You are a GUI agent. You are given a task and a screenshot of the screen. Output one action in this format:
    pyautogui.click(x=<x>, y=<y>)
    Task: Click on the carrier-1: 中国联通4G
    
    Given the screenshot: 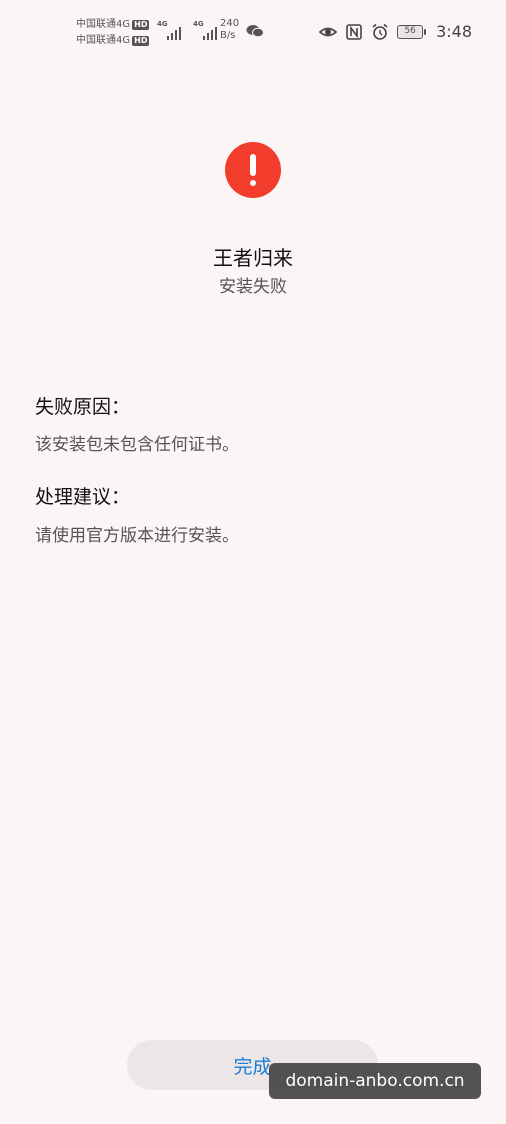 What is the action you would take?
    pyautogui.click(x=103, y=24)
    